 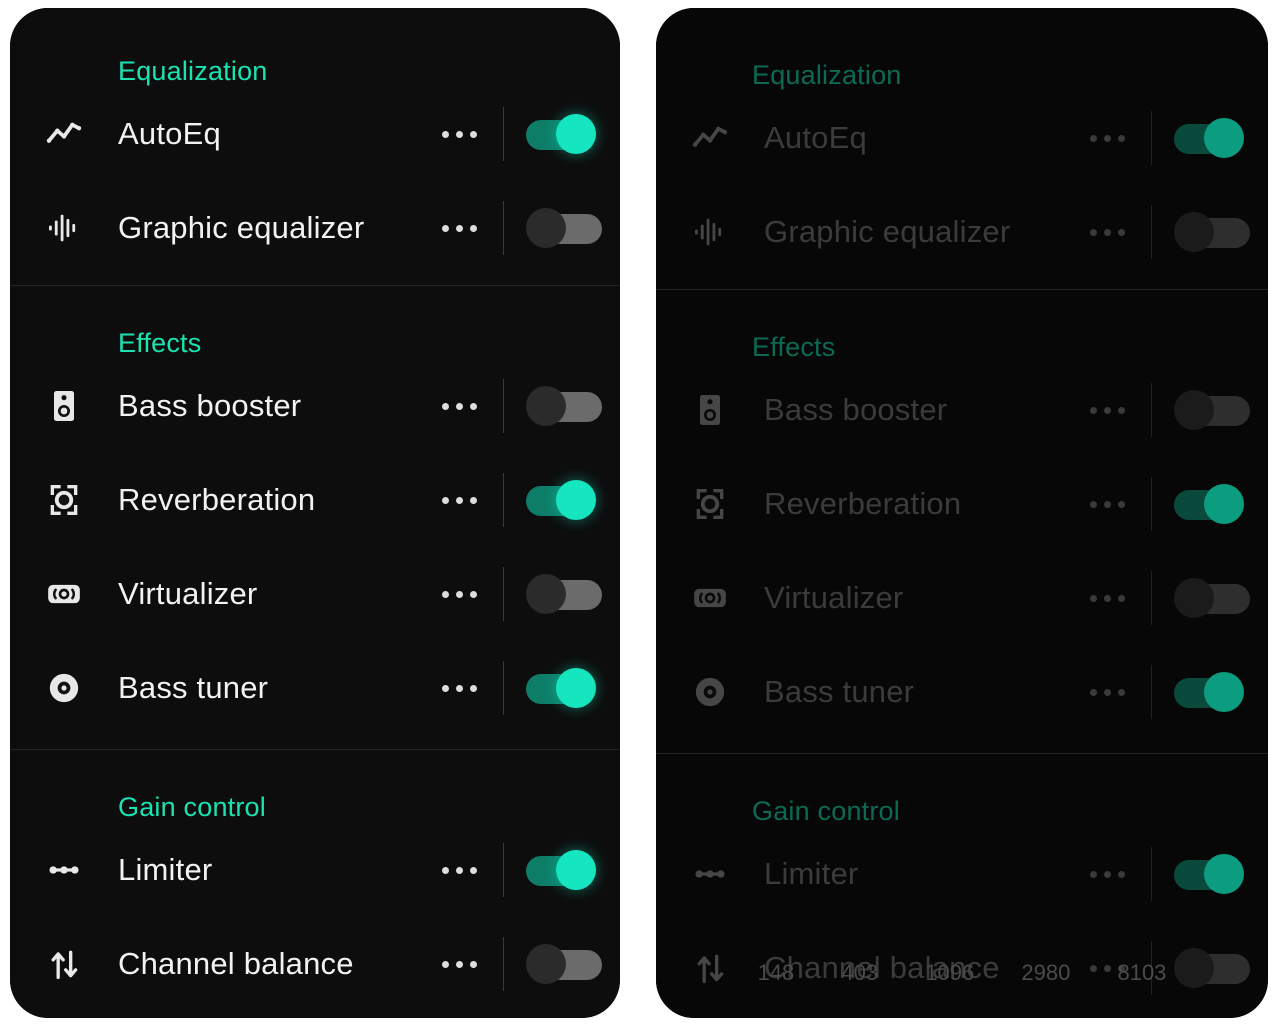 I want to click on setting-row-label: Reverberation, so click(x=863, y=503).